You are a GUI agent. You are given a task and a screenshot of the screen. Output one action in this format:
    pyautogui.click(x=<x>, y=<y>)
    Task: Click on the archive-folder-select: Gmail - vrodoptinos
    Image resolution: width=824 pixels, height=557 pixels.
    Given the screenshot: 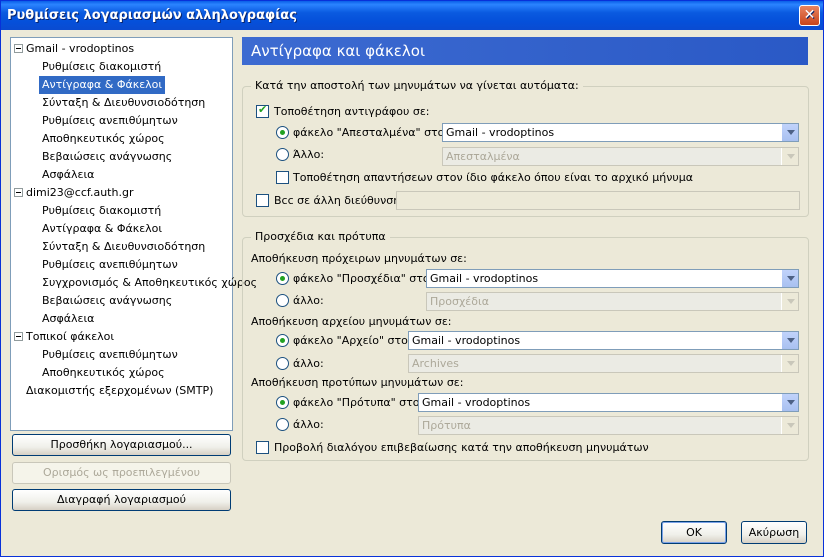 What is the action you would take?
    pyautogui.click(x=603, y=340)
    